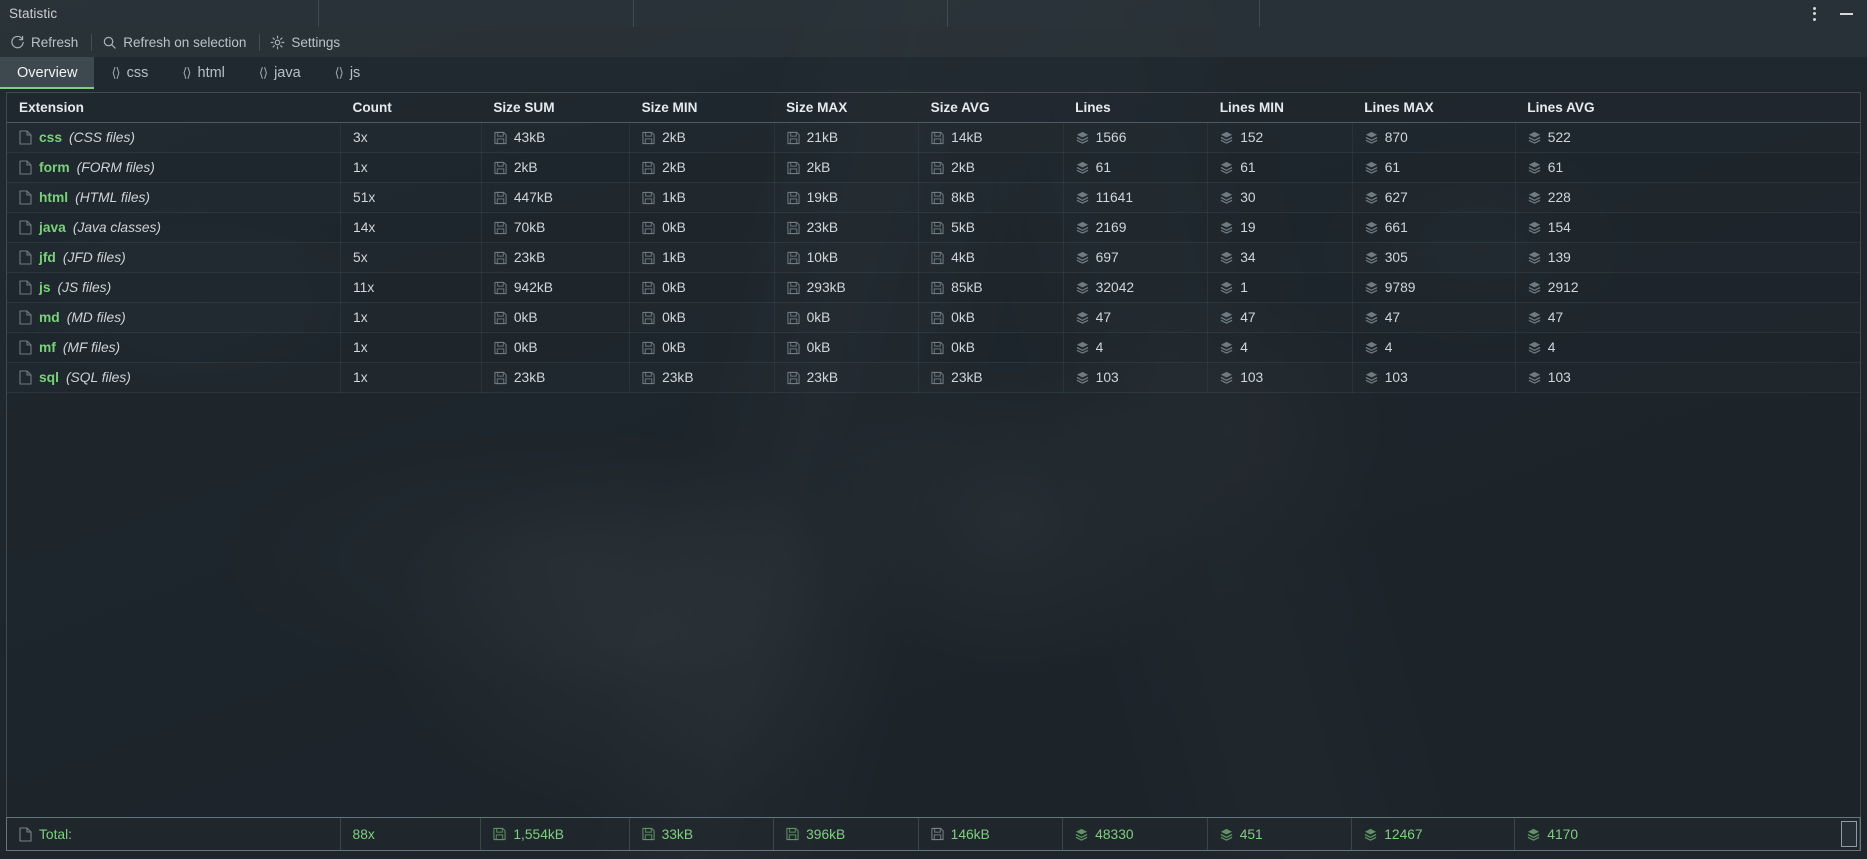 Image resolution: width=1867 pixels, height=859 pixels. I want to click on cell-extension: mf (MF files), so click(174, 347).